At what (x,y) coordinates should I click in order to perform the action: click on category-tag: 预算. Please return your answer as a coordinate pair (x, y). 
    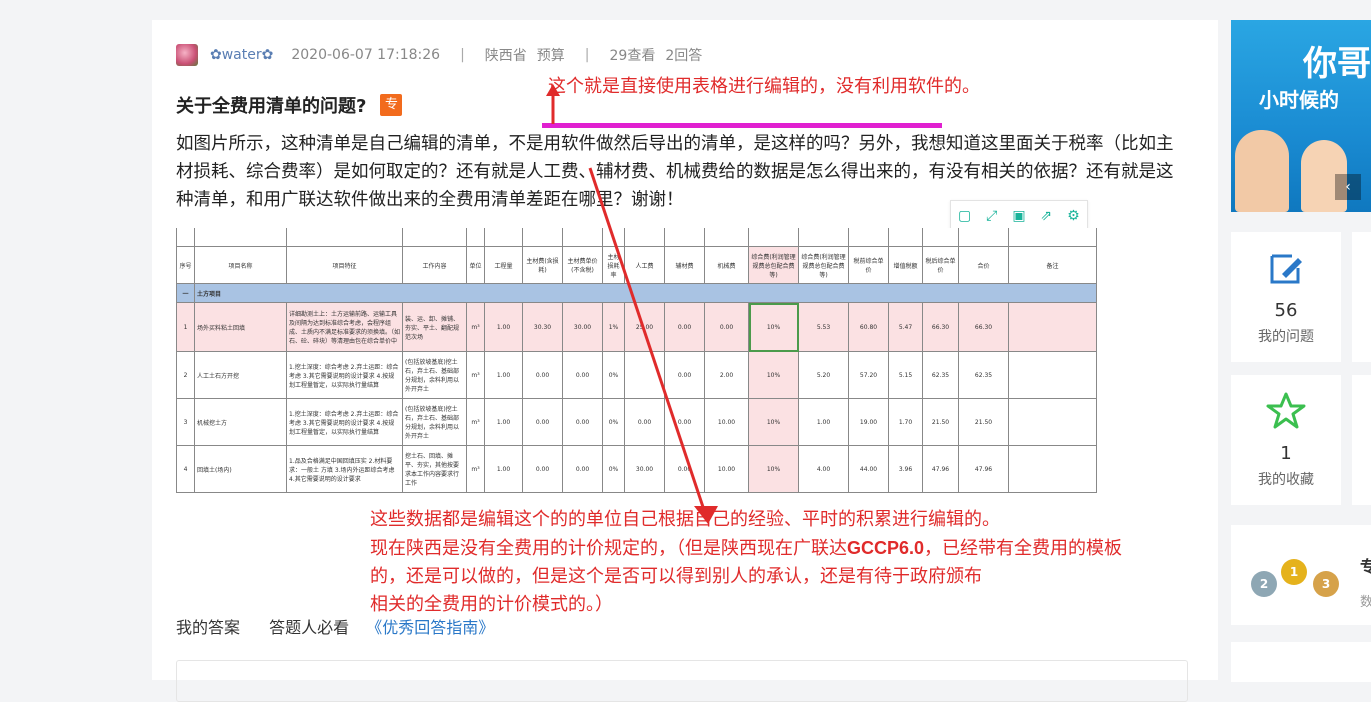
    Looking at the image, I should click on (551, 55).